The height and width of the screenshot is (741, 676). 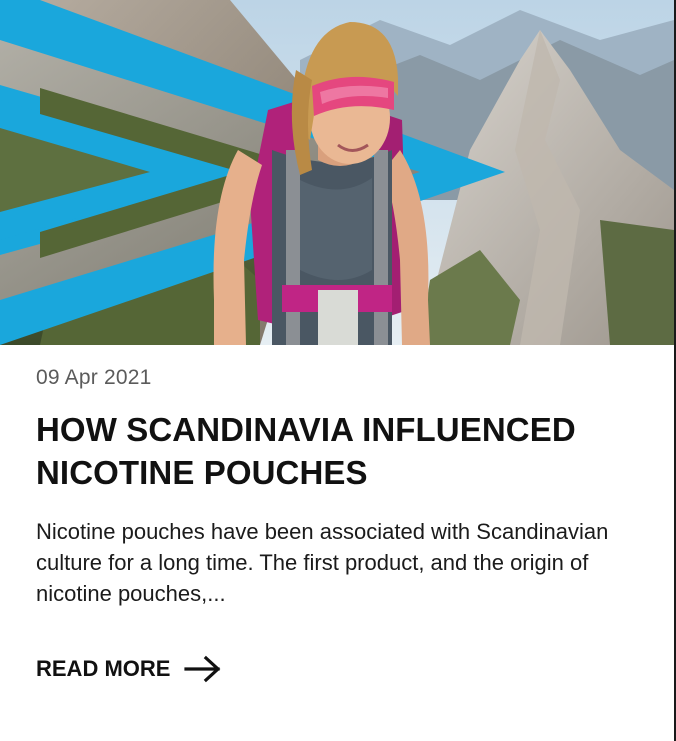 What do you see at coordinates (94, 377) in the screenshot?
I see `article-date: 09 Apr 2021` at bounding box center [94, 377].